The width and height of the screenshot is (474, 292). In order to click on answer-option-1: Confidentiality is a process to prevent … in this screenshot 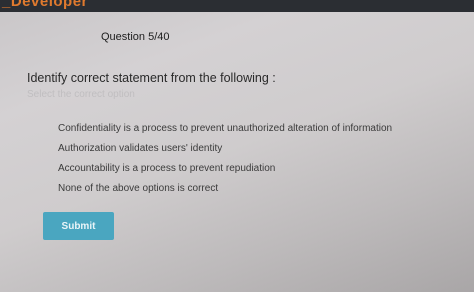, I will do `click(225, 132)`.